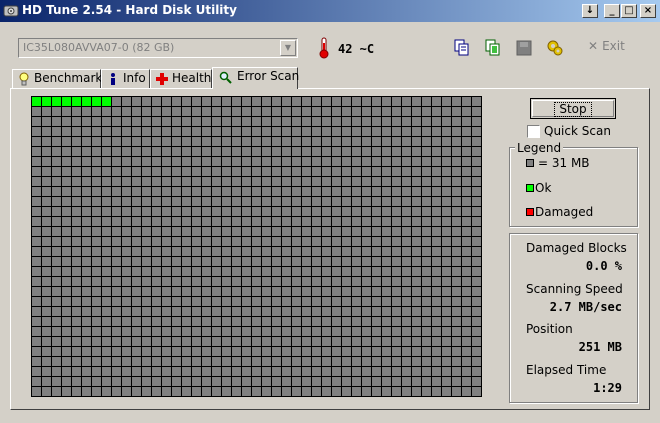  What do you see at coordinates (590, 11) in the screenshot?
I see `restore-down-button: ↓` at bounding box center [590, 11].